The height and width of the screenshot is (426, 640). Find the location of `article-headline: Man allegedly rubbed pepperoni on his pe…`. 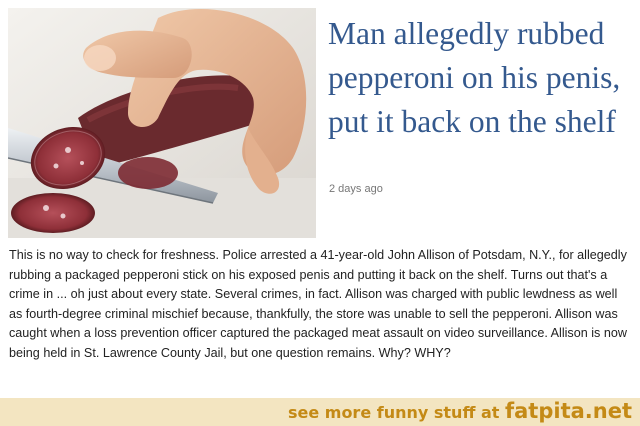

article-headline: Man allegedly rubbed pepperoni on his pe… is located at coordinates (480, 78).